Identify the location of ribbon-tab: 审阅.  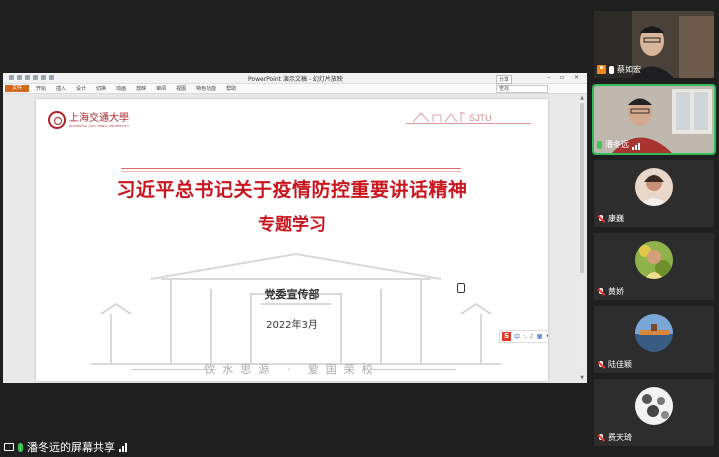
(161, 88).